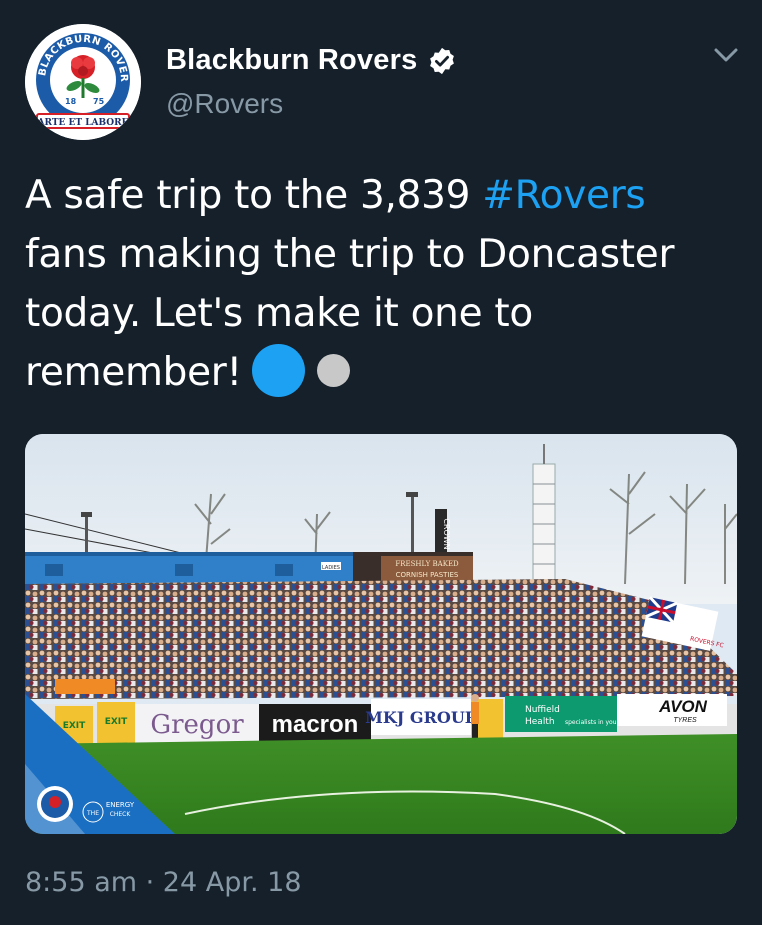 This screenshot has width=762, height=925. I want to click on tweet-text-segment: remember!, so click(133, 372).